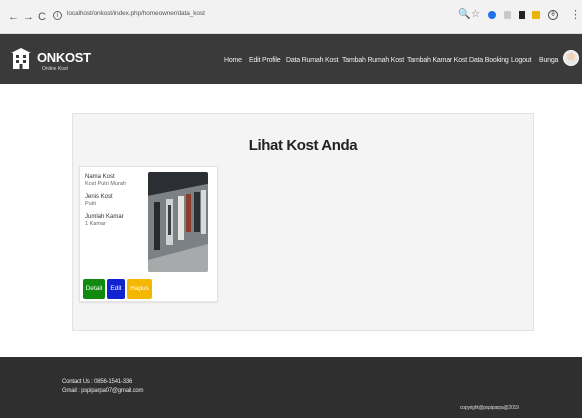 The height and width of the screenshot is (418, 582). What do you see at coordinates (571, 58) in the screenshot?
I see `user-avatar` at bounding box center [571, 58].